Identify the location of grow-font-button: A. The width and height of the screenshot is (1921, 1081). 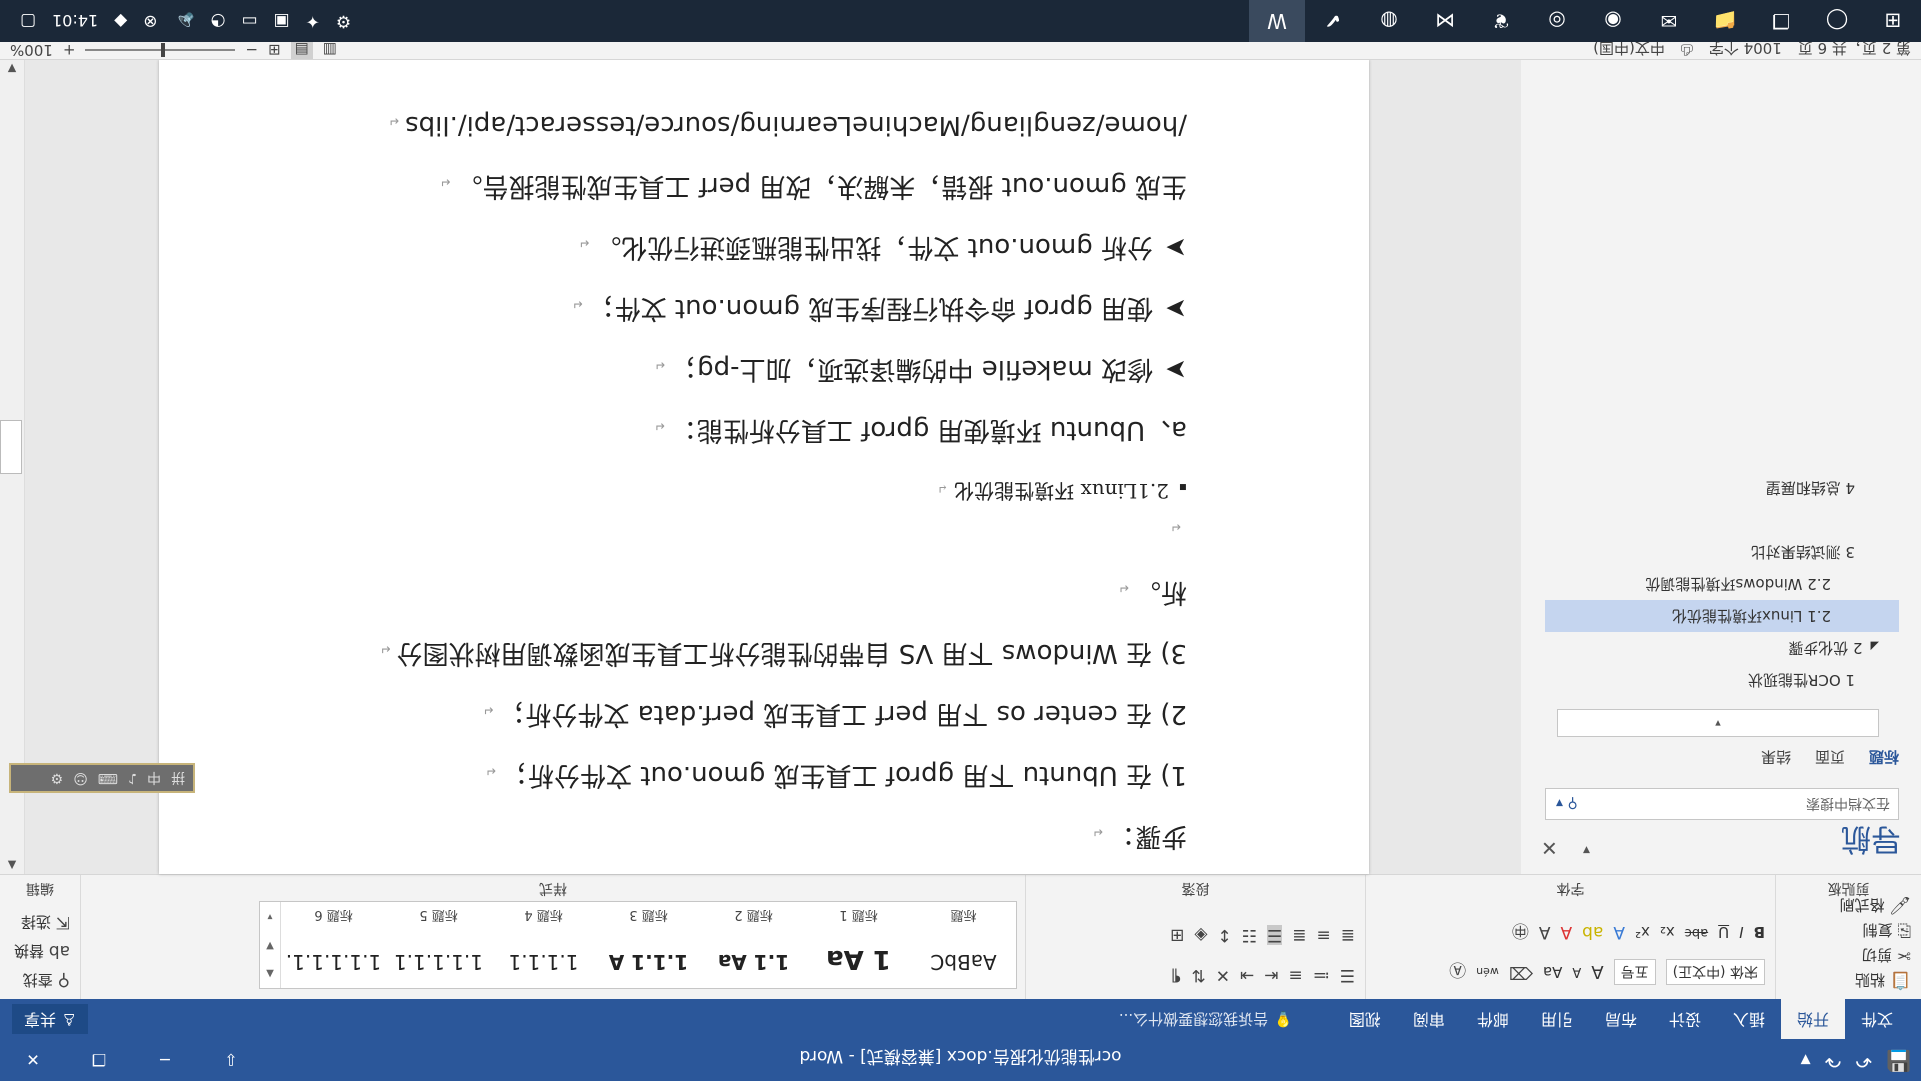
(1597, 972).